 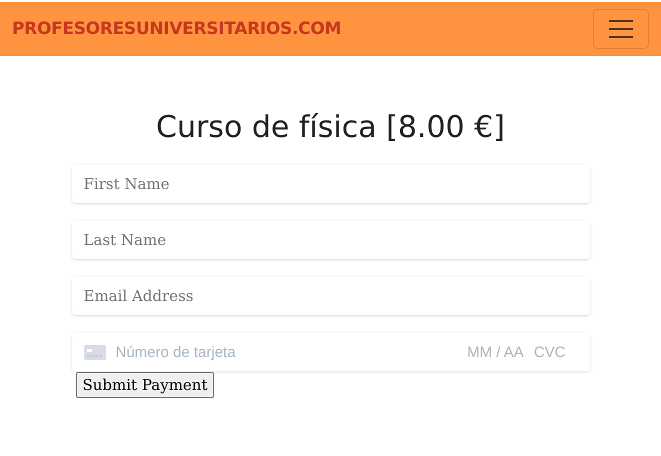 What do you see at coordinates (177, 29) in the screenshot?
I see `brand-logo: PROFESORESUNIVERSITARIOS.COM` at bounding box center [177, 29].